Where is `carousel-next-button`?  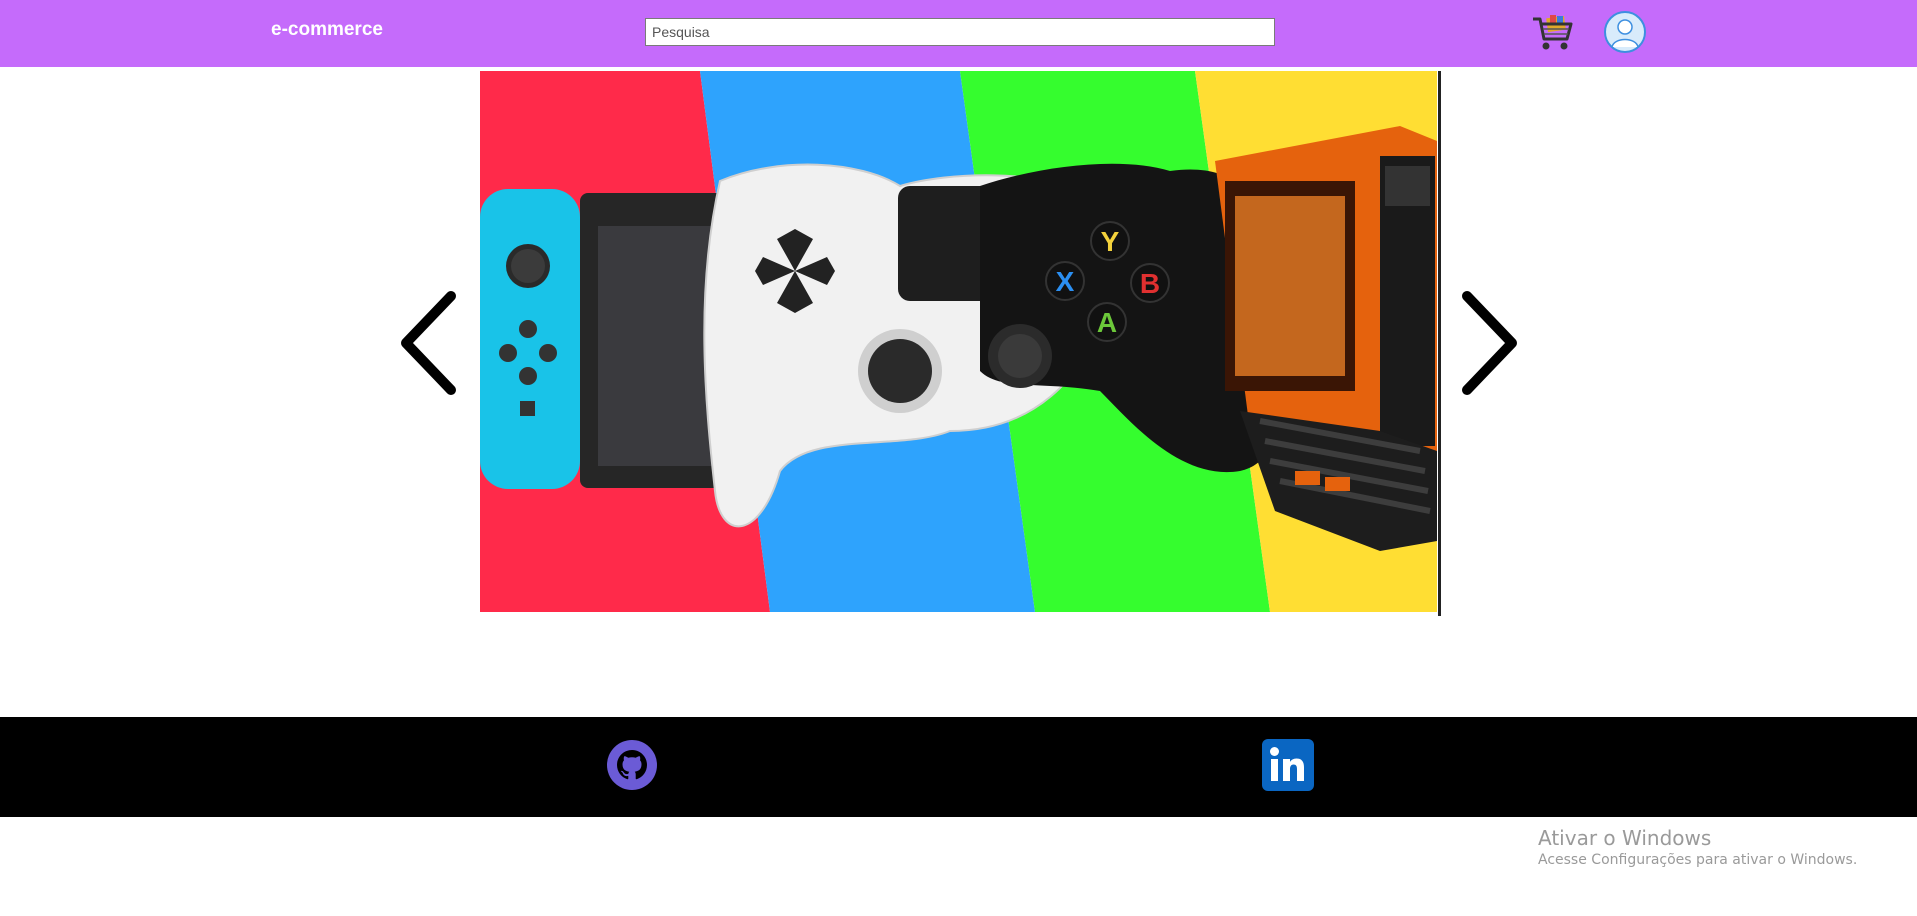
carousel-next-button is located at coordinates (1487, 343).